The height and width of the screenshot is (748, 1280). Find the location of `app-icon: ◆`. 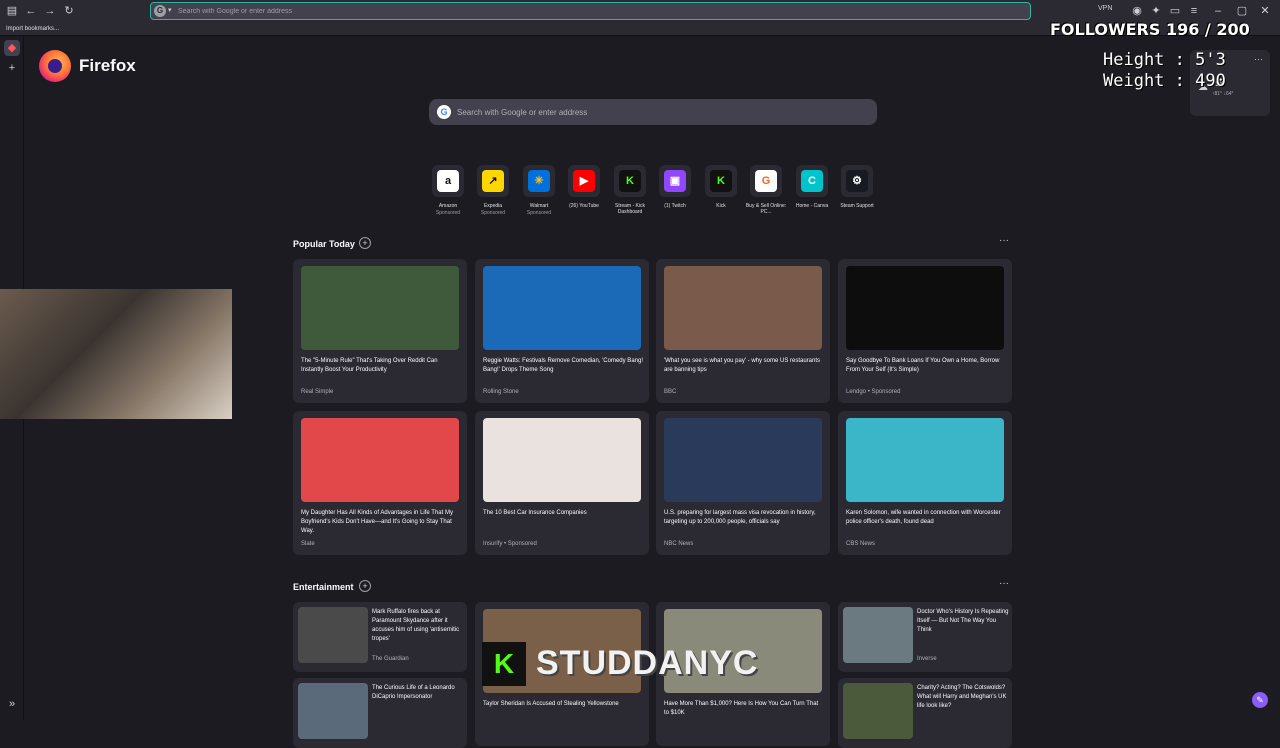

app-icon: ◆ is located at coordinates (12, 48).